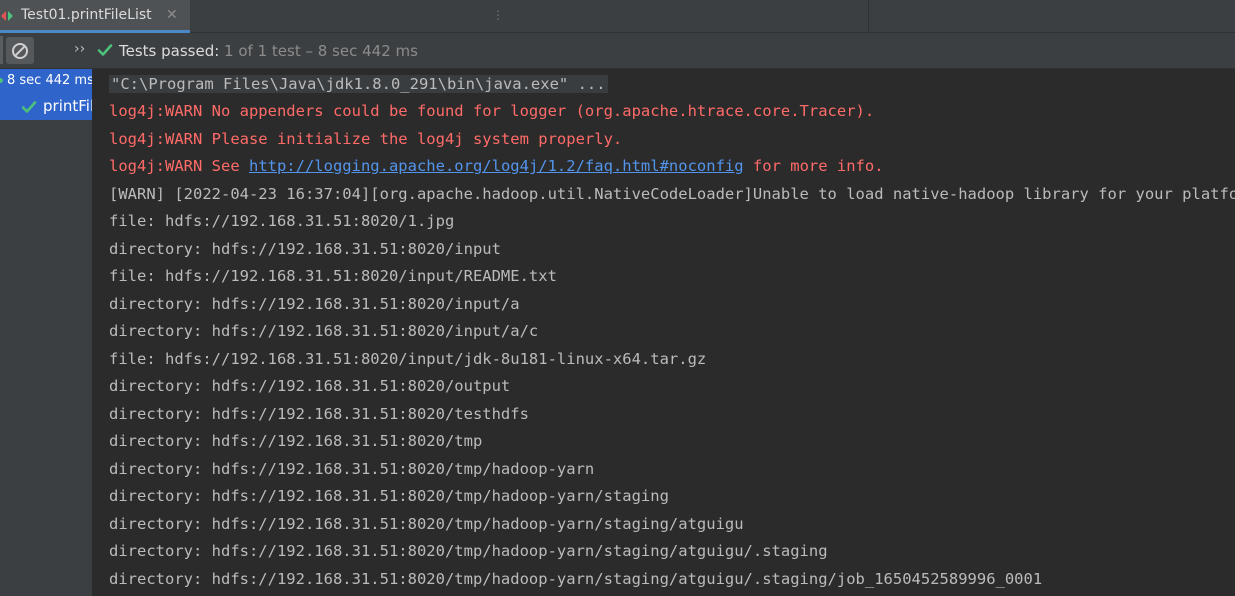  I want to click on close-icon: ✕, so click(172, 15).